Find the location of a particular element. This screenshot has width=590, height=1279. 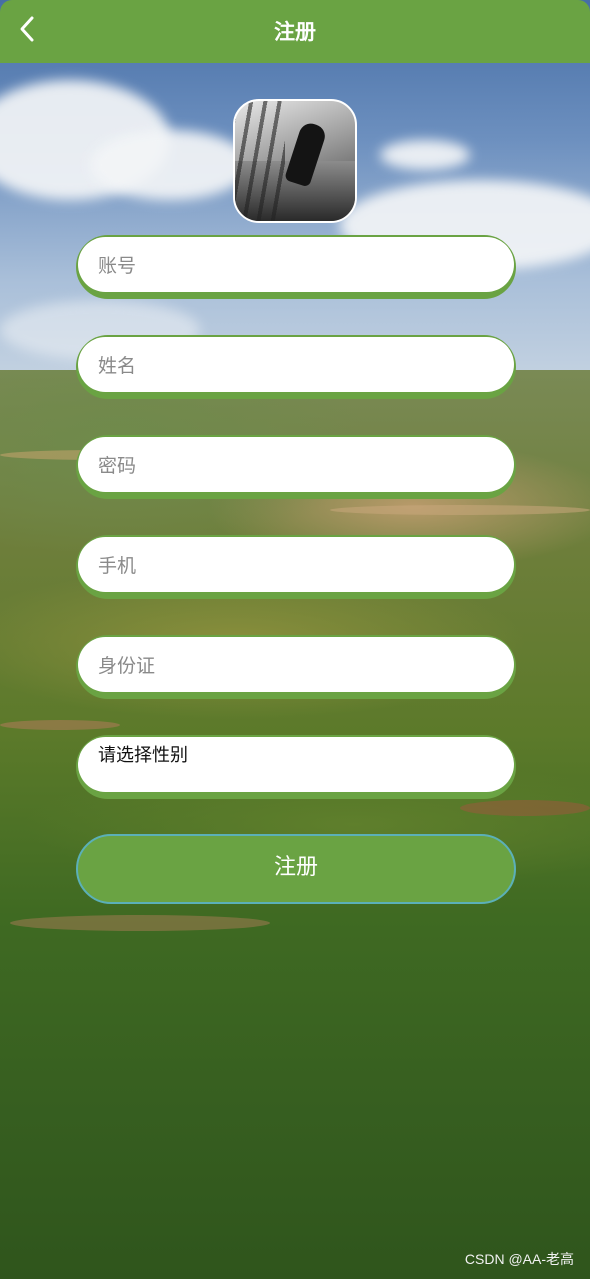

account-field is located at coordinates (296, 267).